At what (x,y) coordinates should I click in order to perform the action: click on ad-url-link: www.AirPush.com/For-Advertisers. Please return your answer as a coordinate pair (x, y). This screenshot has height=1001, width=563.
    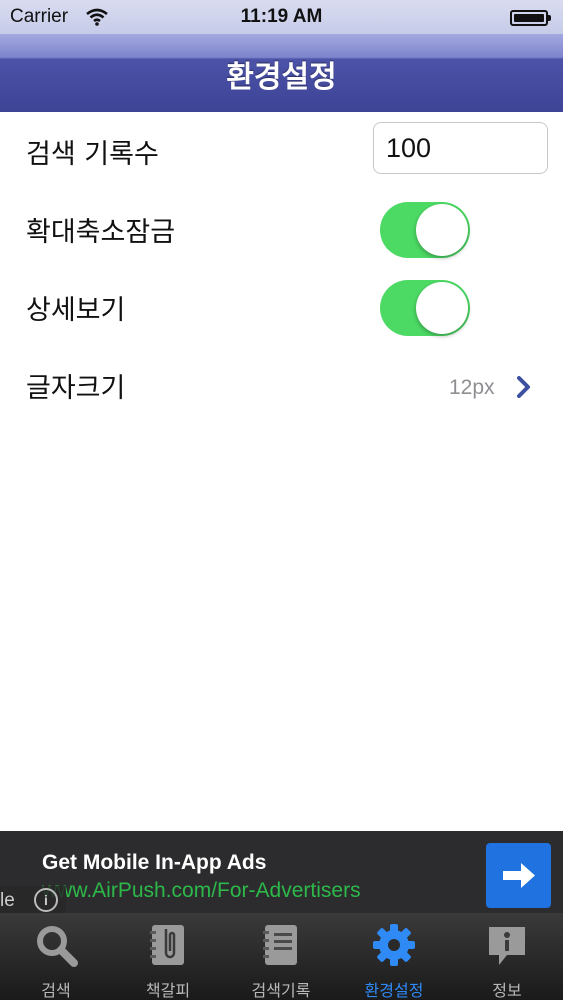
    Looking at the image, I should click on (201, 891).